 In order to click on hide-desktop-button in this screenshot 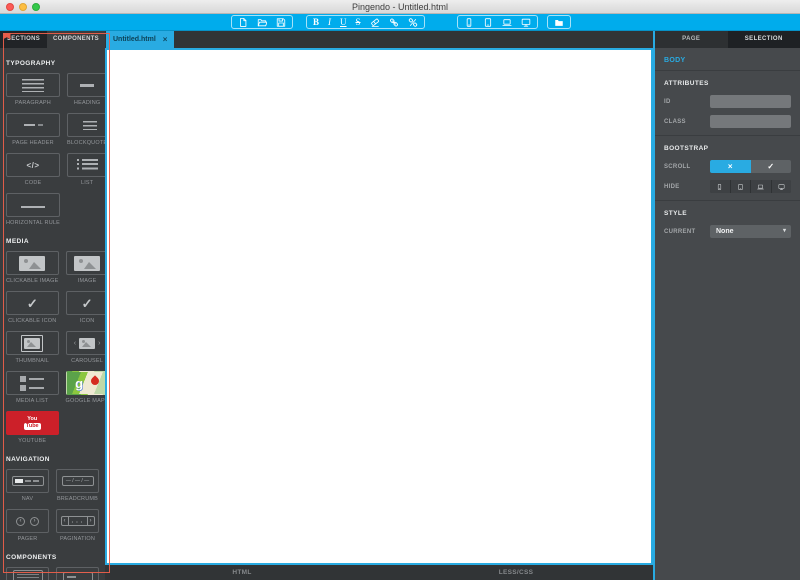, I will do `click(781, 186)`.